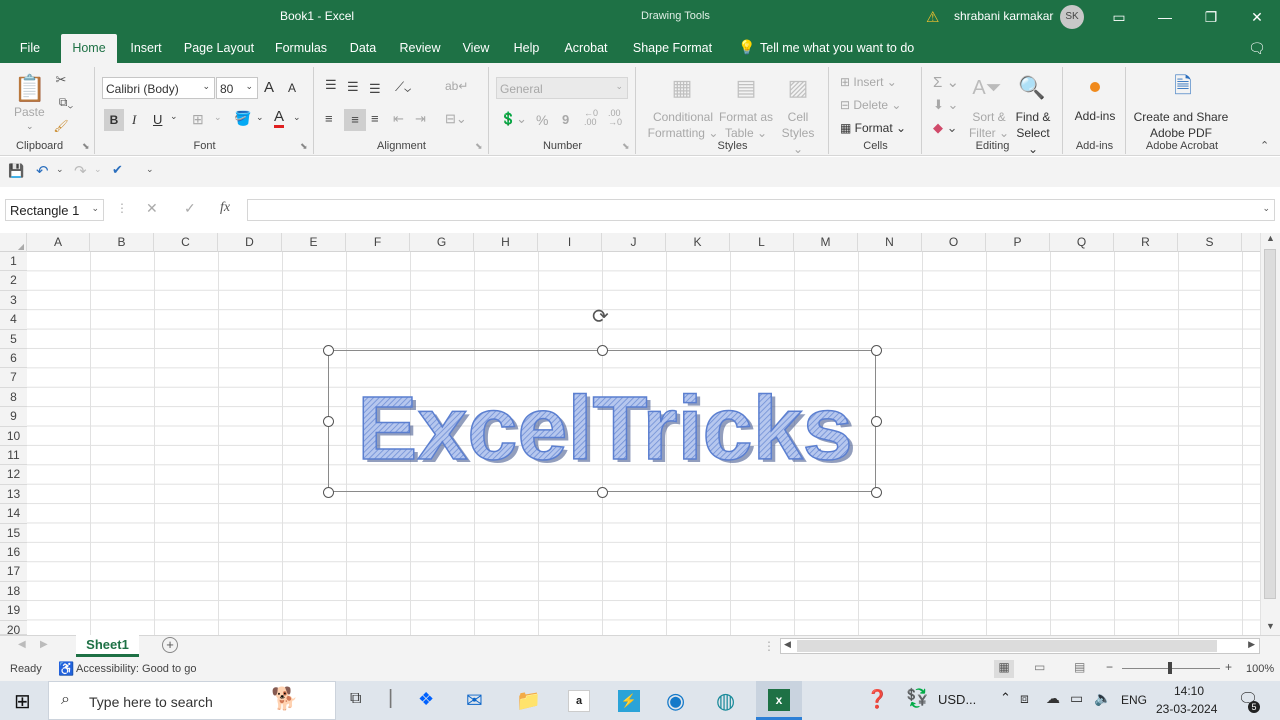  Describe the element at coordinates (987, 88) in the screenshot. I see `sort-filter-icon: A⏷` at that location.